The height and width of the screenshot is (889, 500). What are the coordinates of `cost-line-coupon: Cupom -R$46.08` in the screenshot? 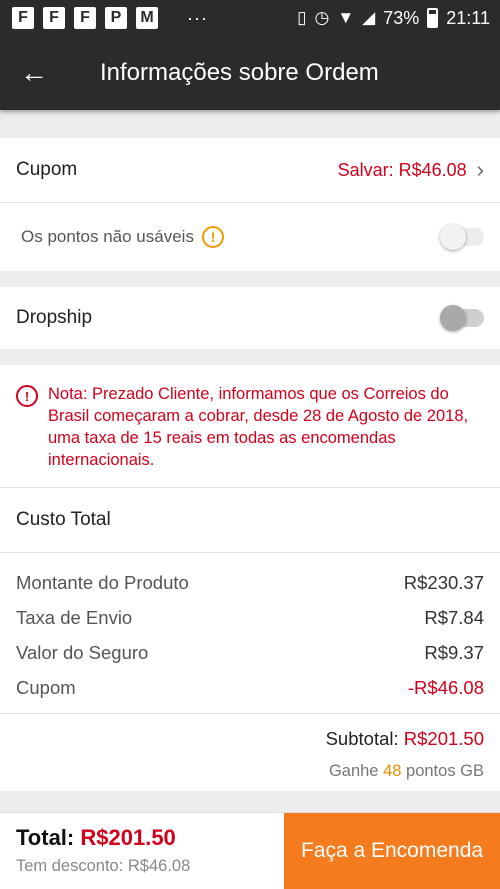 It's located at (250, 687).